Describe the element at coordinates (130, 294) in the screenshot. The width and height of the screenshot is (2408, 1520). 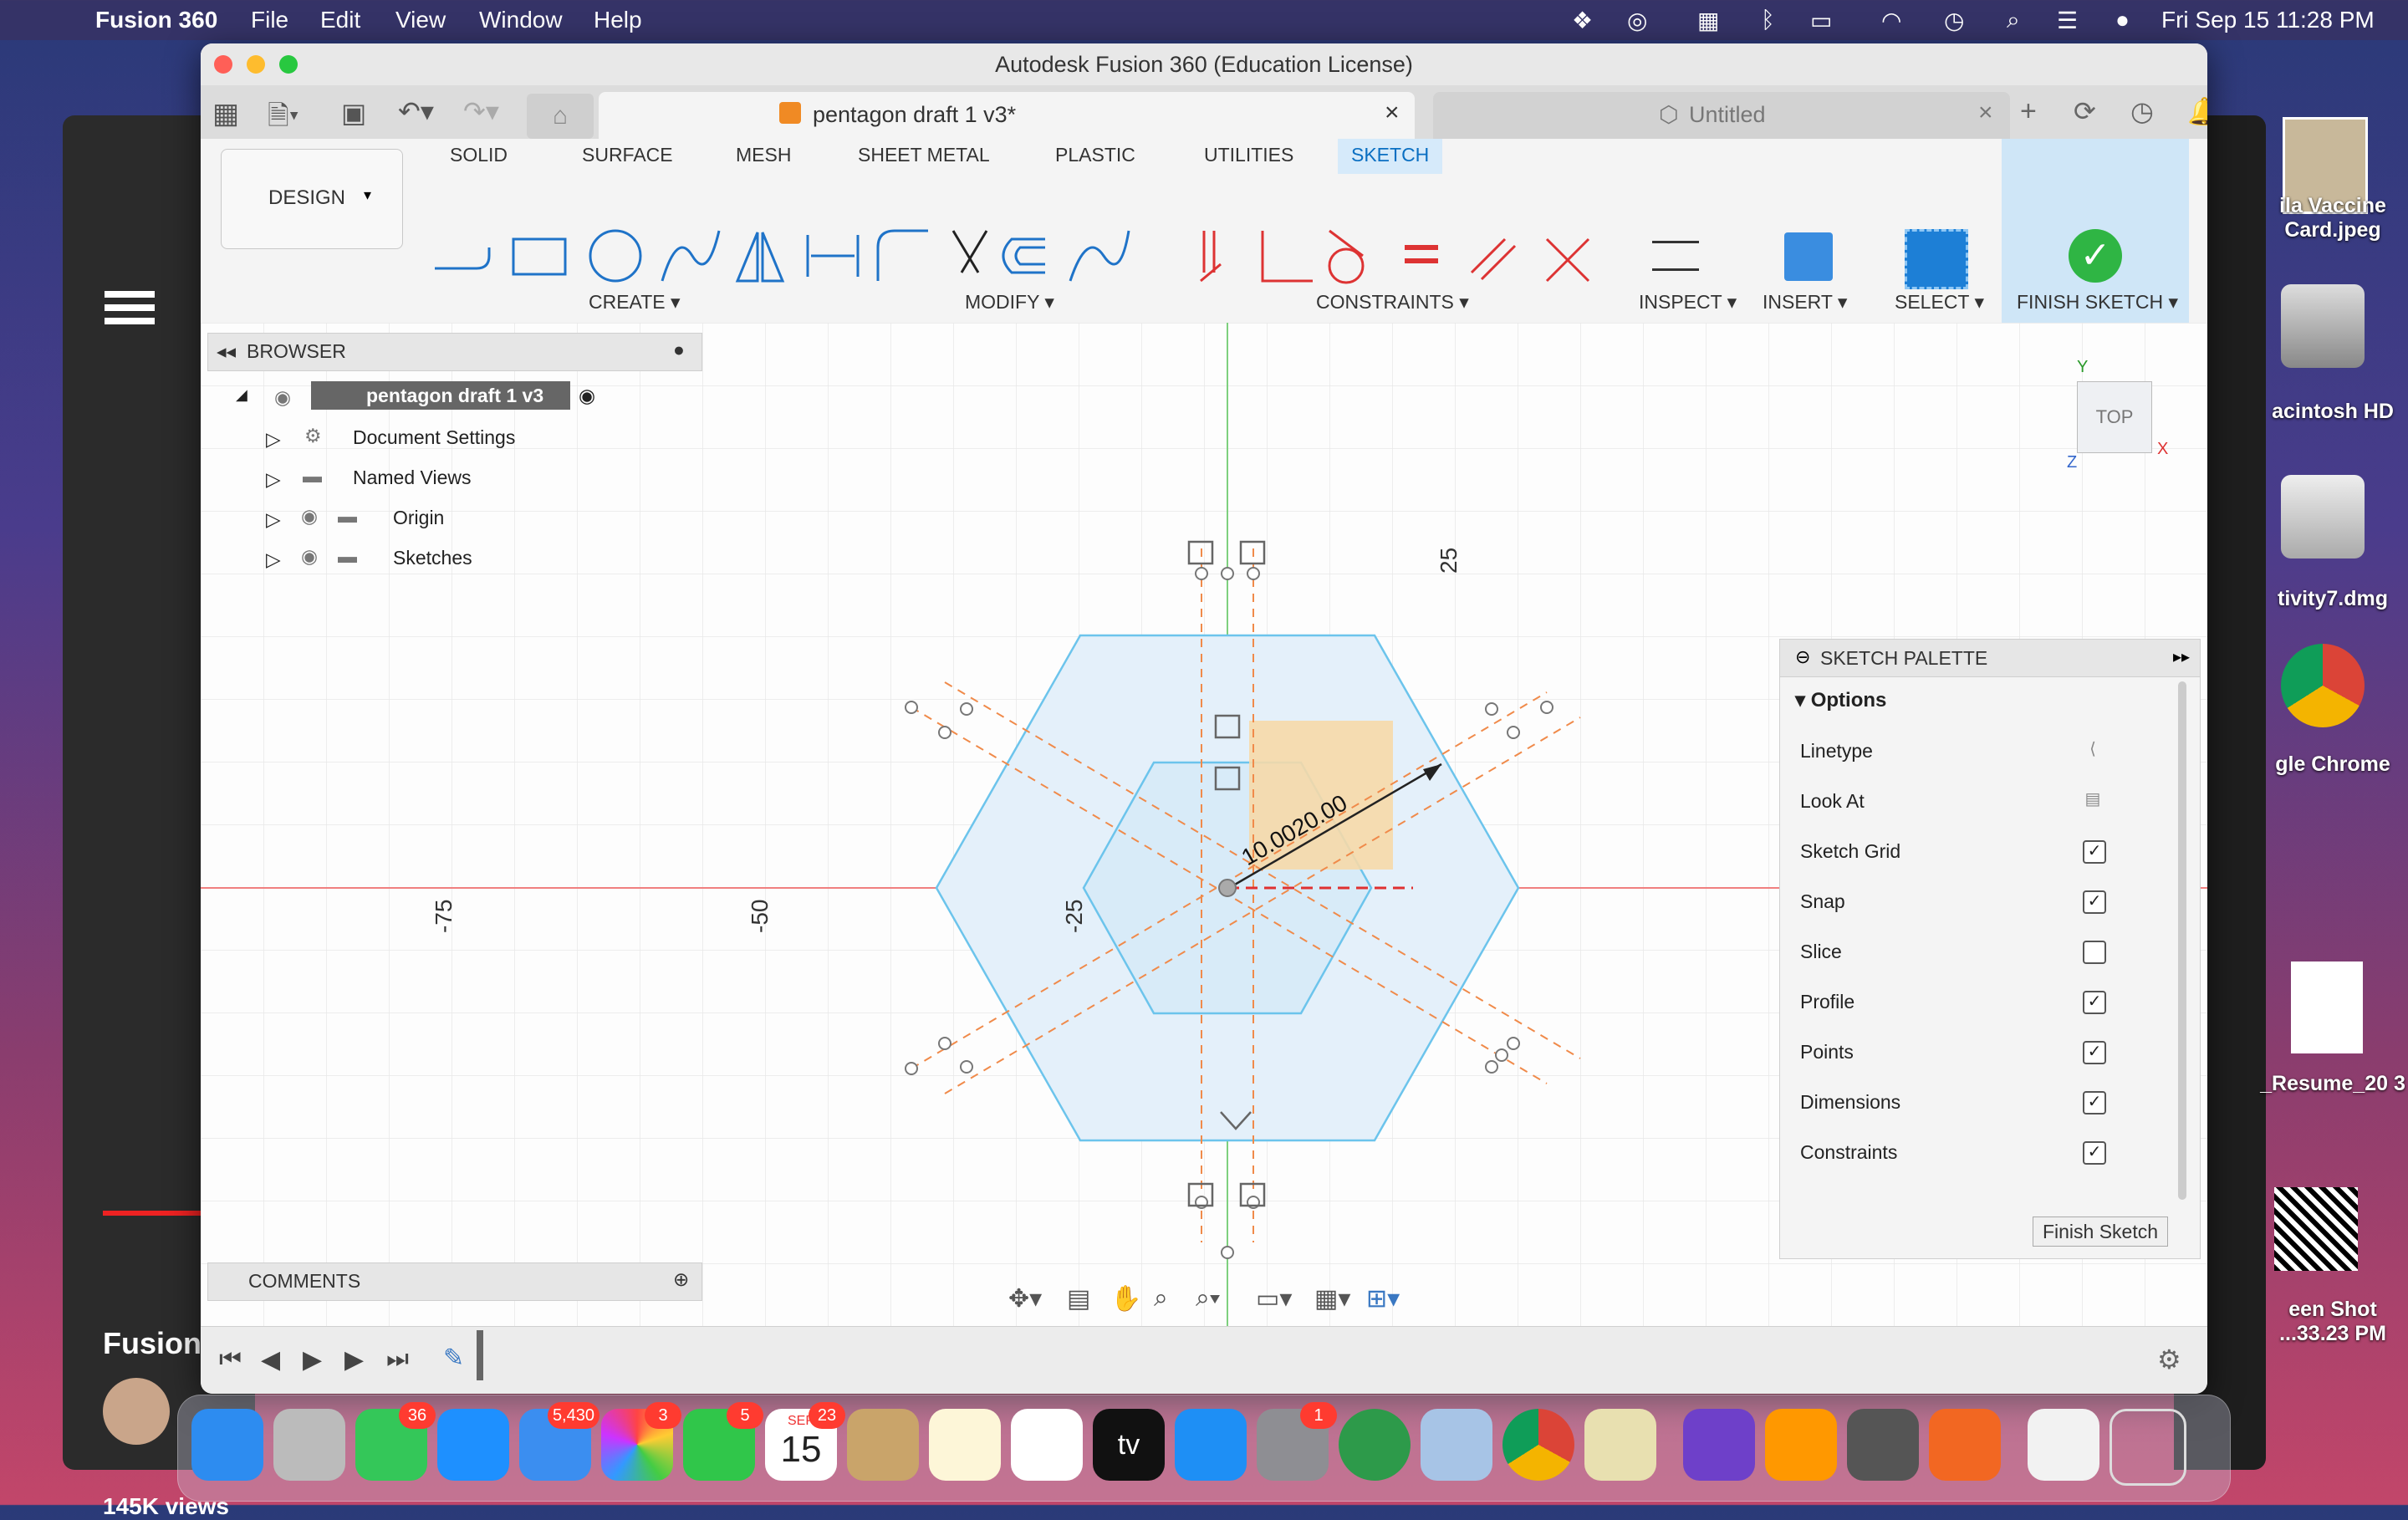
I see `hamburger-icon` at that location.